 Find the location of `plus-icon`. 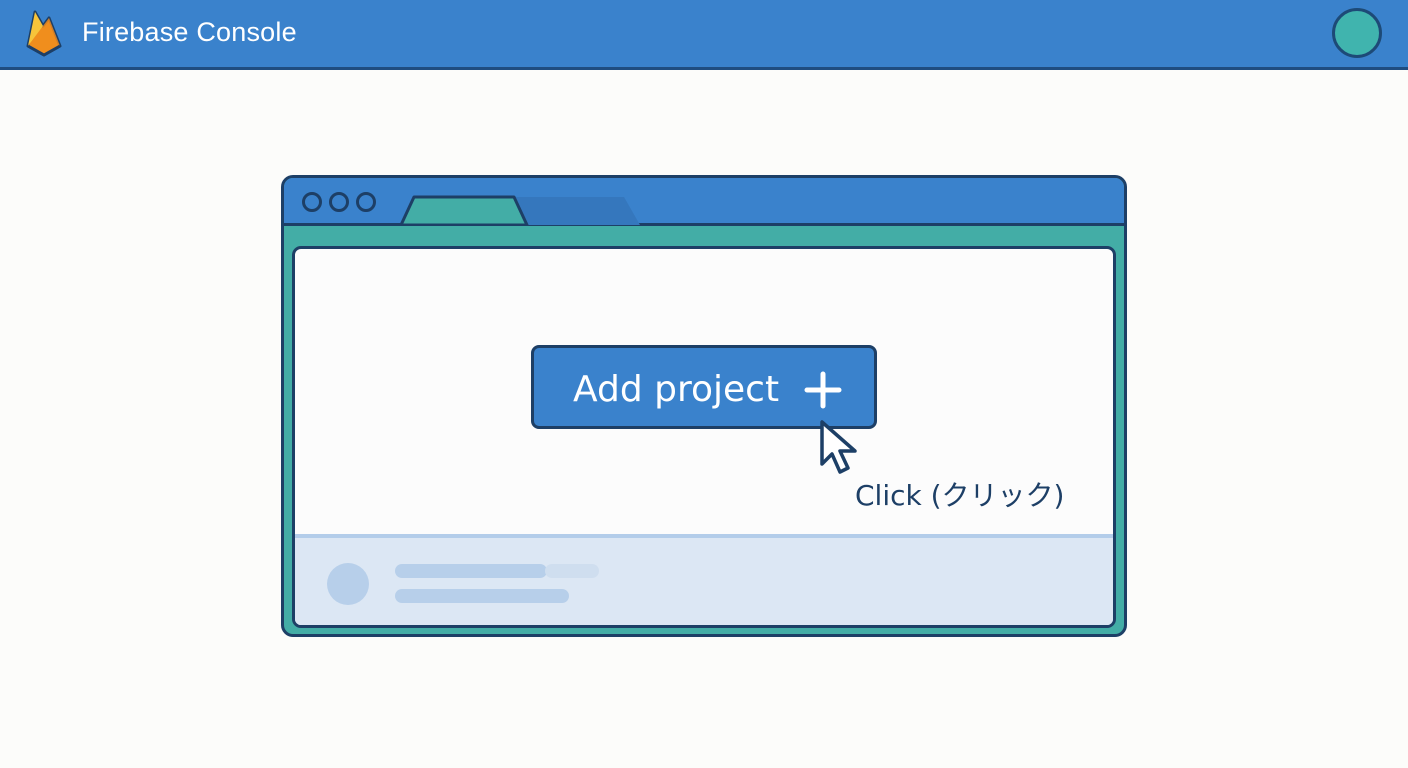

plus-icon is located at coordinates (823, 390).